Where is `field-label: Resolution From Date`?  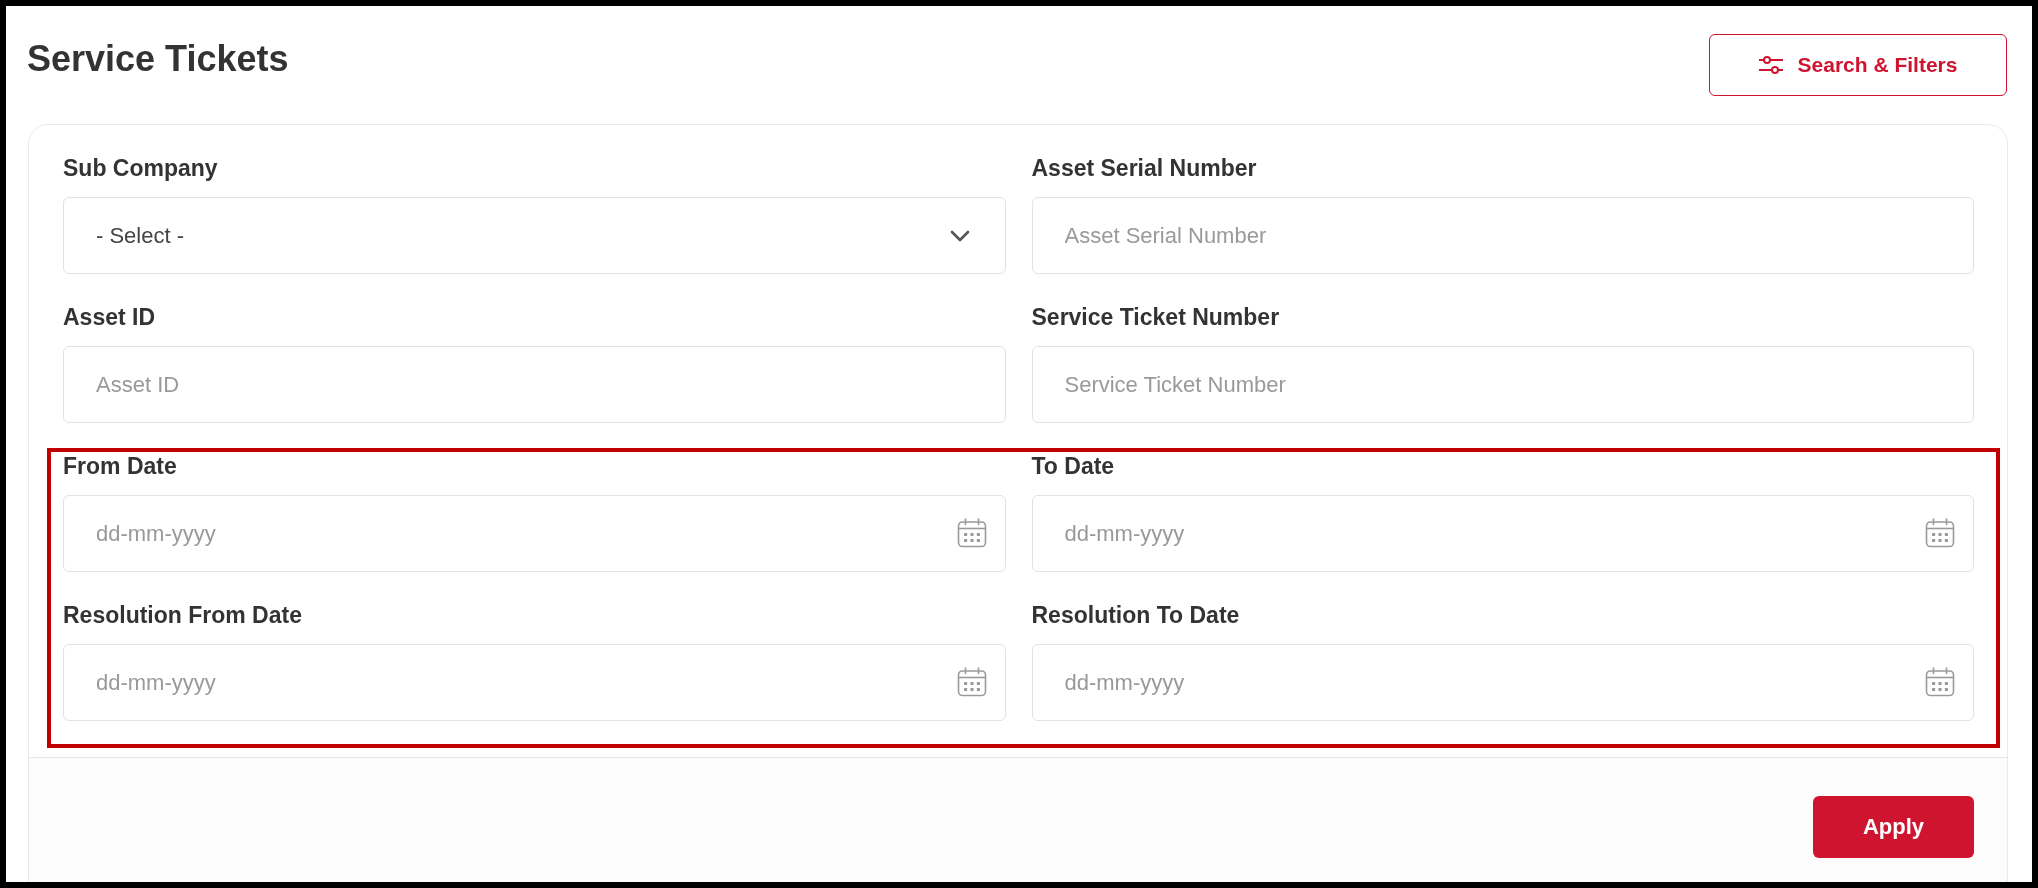
field-label: Resolution From Date is located at coordinates (182, 615).